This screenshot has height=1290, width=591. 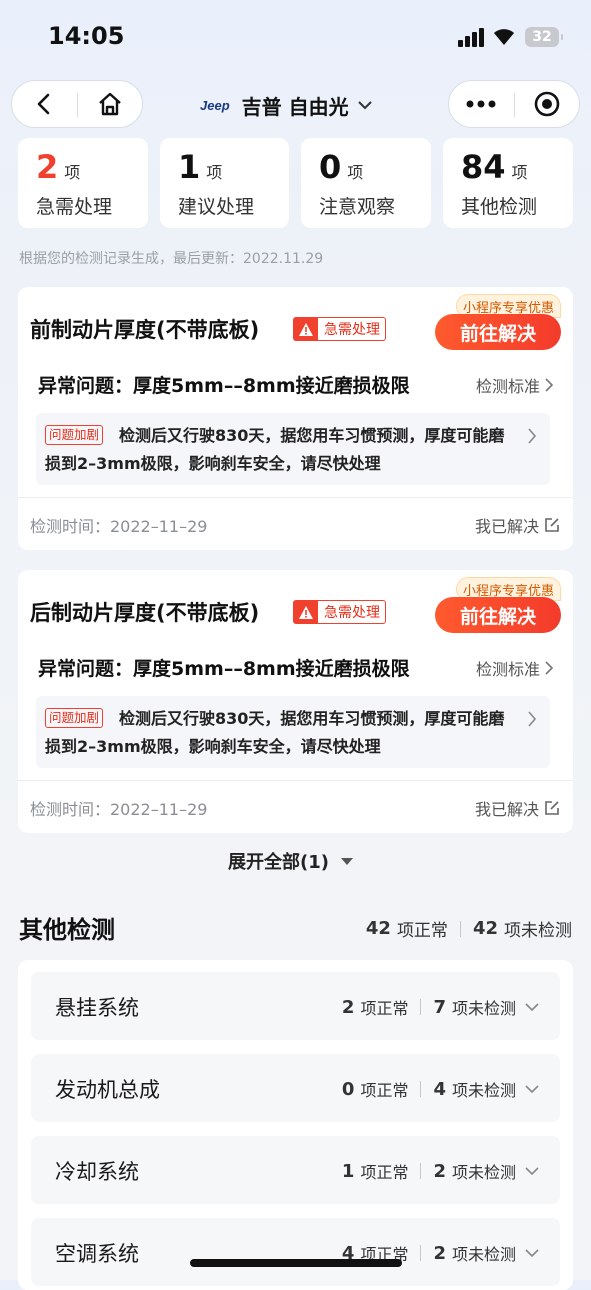 I want to click on home-button, so click(x=110, y=104).